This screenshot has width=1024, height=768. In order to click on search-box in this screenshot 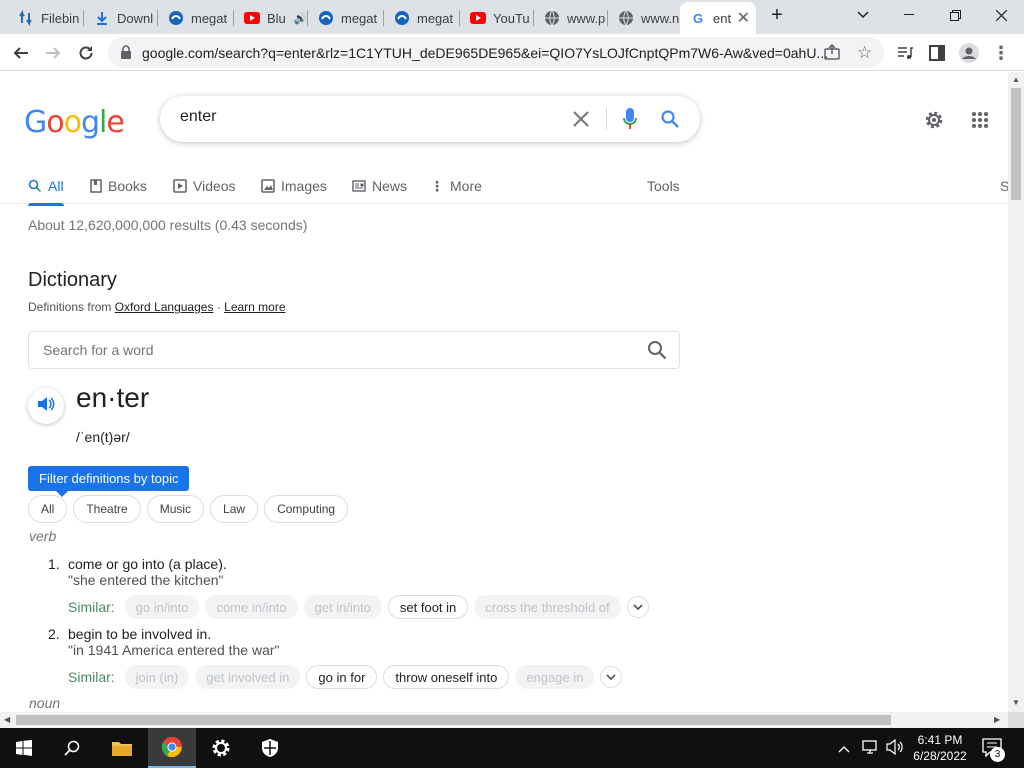, I will do `click(430, 119)`.